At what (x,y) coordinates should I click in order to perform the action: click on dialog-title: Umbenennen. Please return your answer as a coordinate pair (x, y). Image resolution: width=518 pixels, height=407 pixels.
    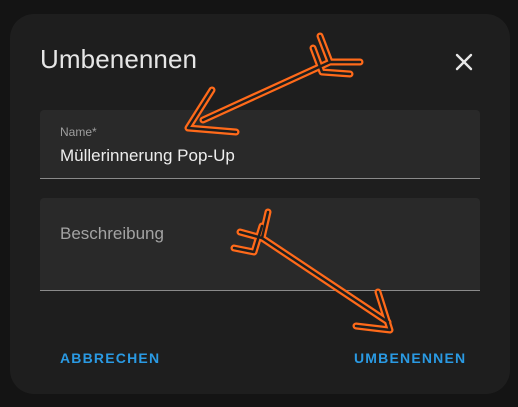
    Looking at the image, I should click on (119, 59).